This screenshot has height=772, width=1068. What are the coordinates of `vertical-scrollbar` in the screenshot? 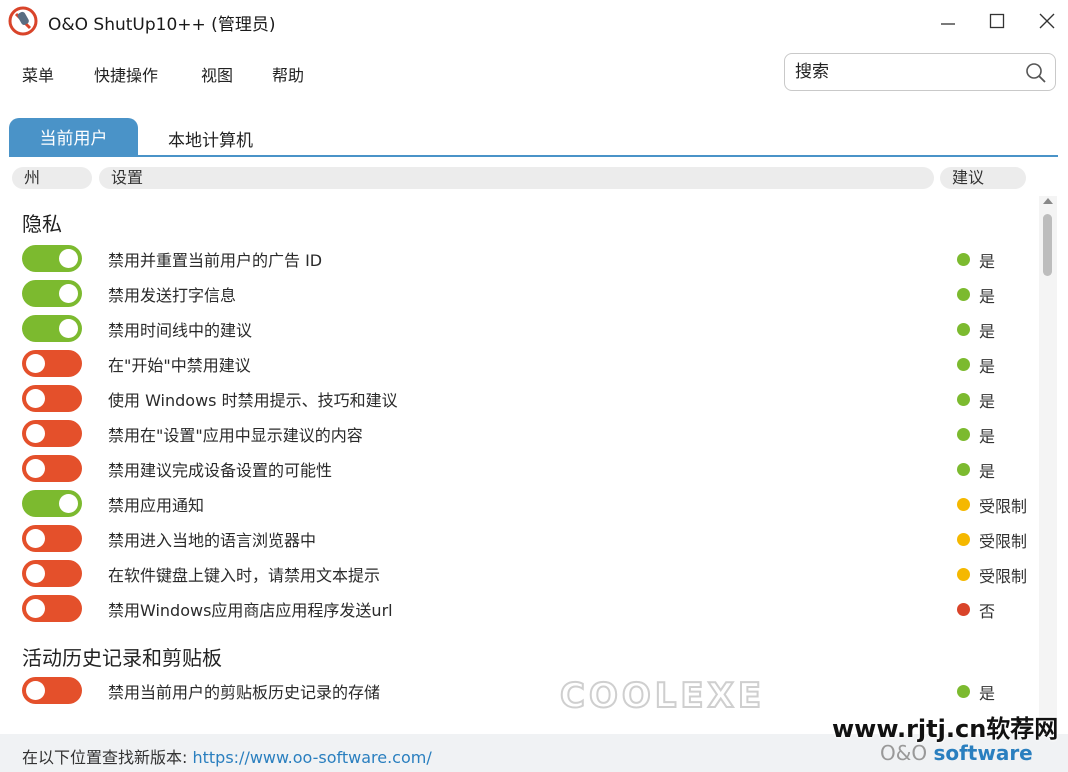 It's located at (1048, 461).